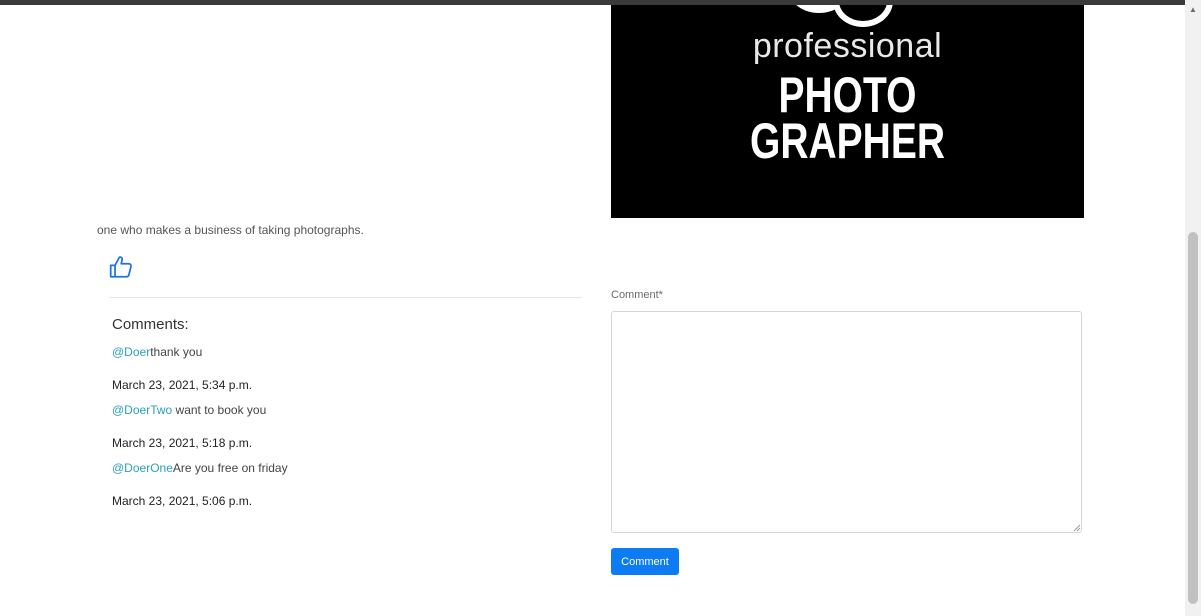 The width and height of the screenshot is (1201, 616). Describe the element at coordinates (347, 410) in the screenshot. I see `comment-text: @DoerTwo want to book you` at that location.